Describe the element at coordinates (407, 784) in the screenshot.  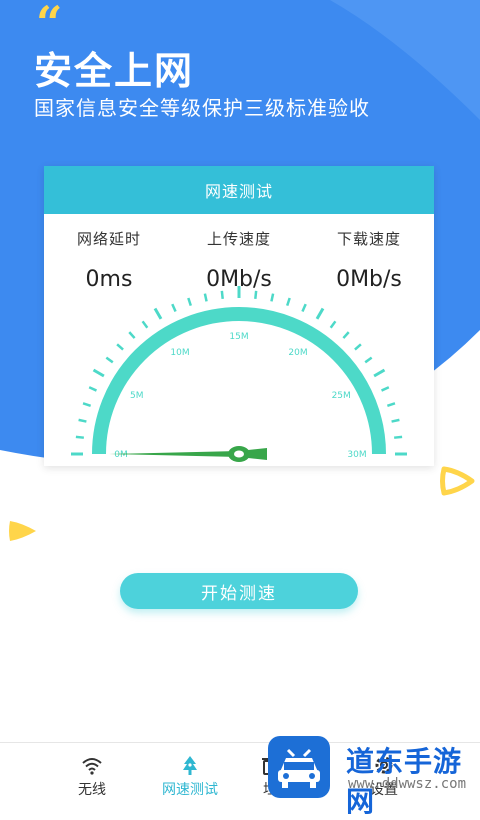
I see `watermark-url: www.ddwwsz.com` at that location.